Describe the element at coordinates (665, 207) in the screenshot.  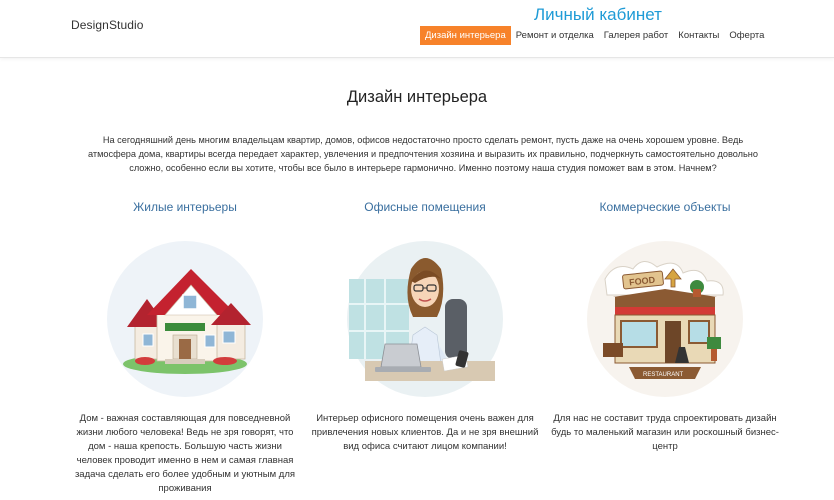
I see `service-title-commercial: Коммерческие объекты` at that location.